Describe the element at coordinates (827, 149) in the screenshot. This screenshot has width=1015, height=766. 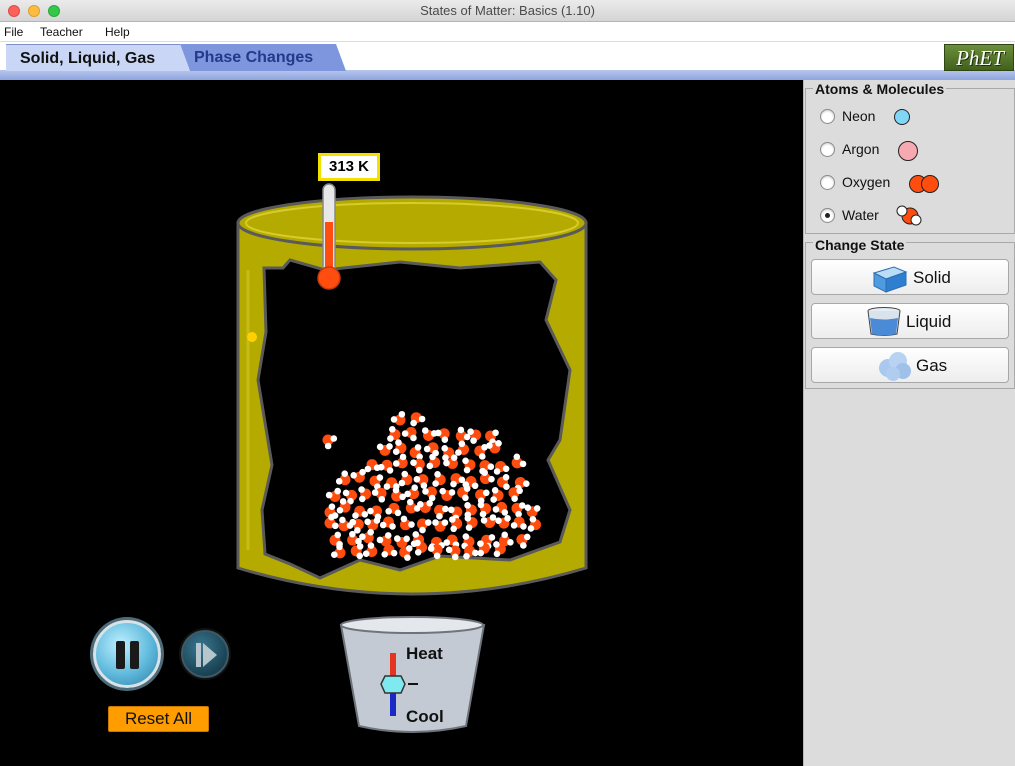
I see `radio-argon-button` at that location.